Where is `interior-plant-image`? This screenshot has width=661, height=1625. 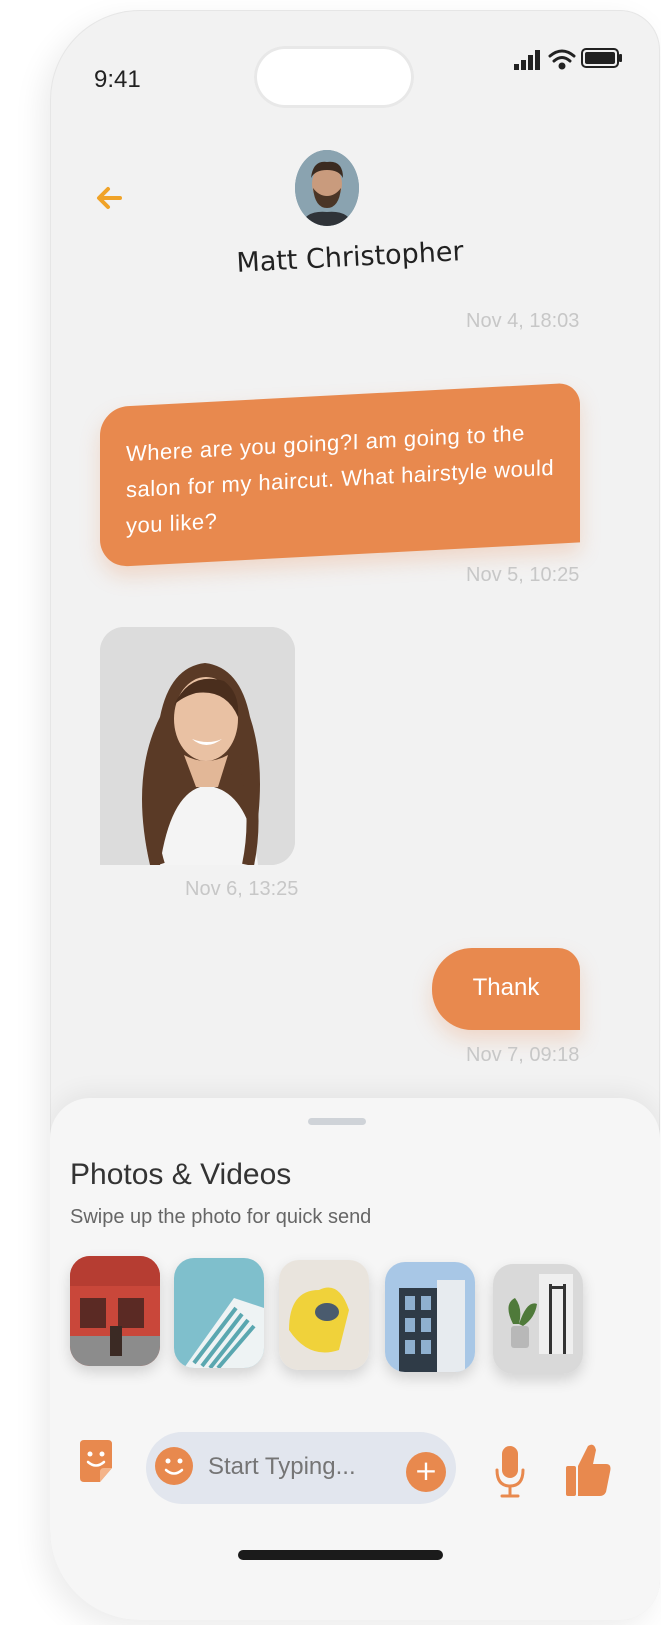 interior-plant-image is located at coordinates (538, 1319).